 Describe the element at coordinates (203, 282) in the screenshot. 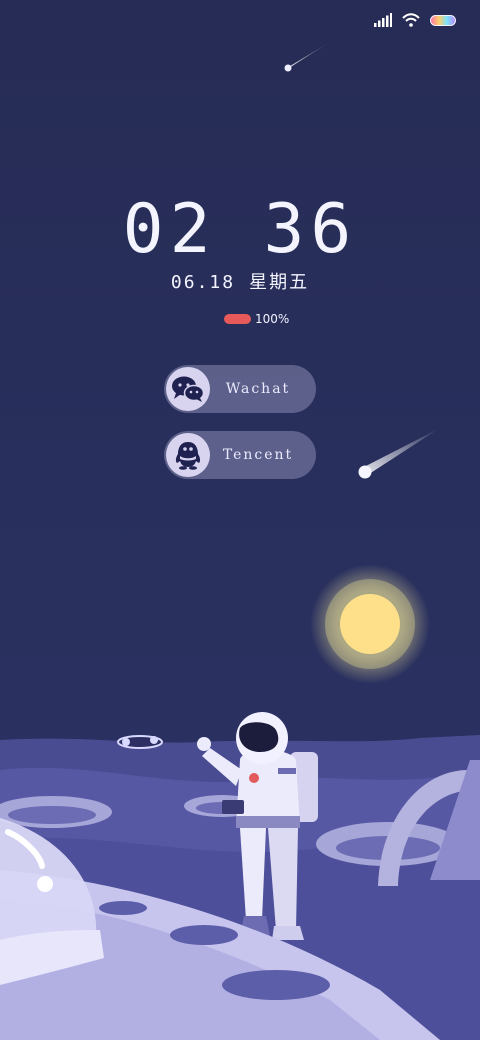

I see `date-value: 06.18` at that location.